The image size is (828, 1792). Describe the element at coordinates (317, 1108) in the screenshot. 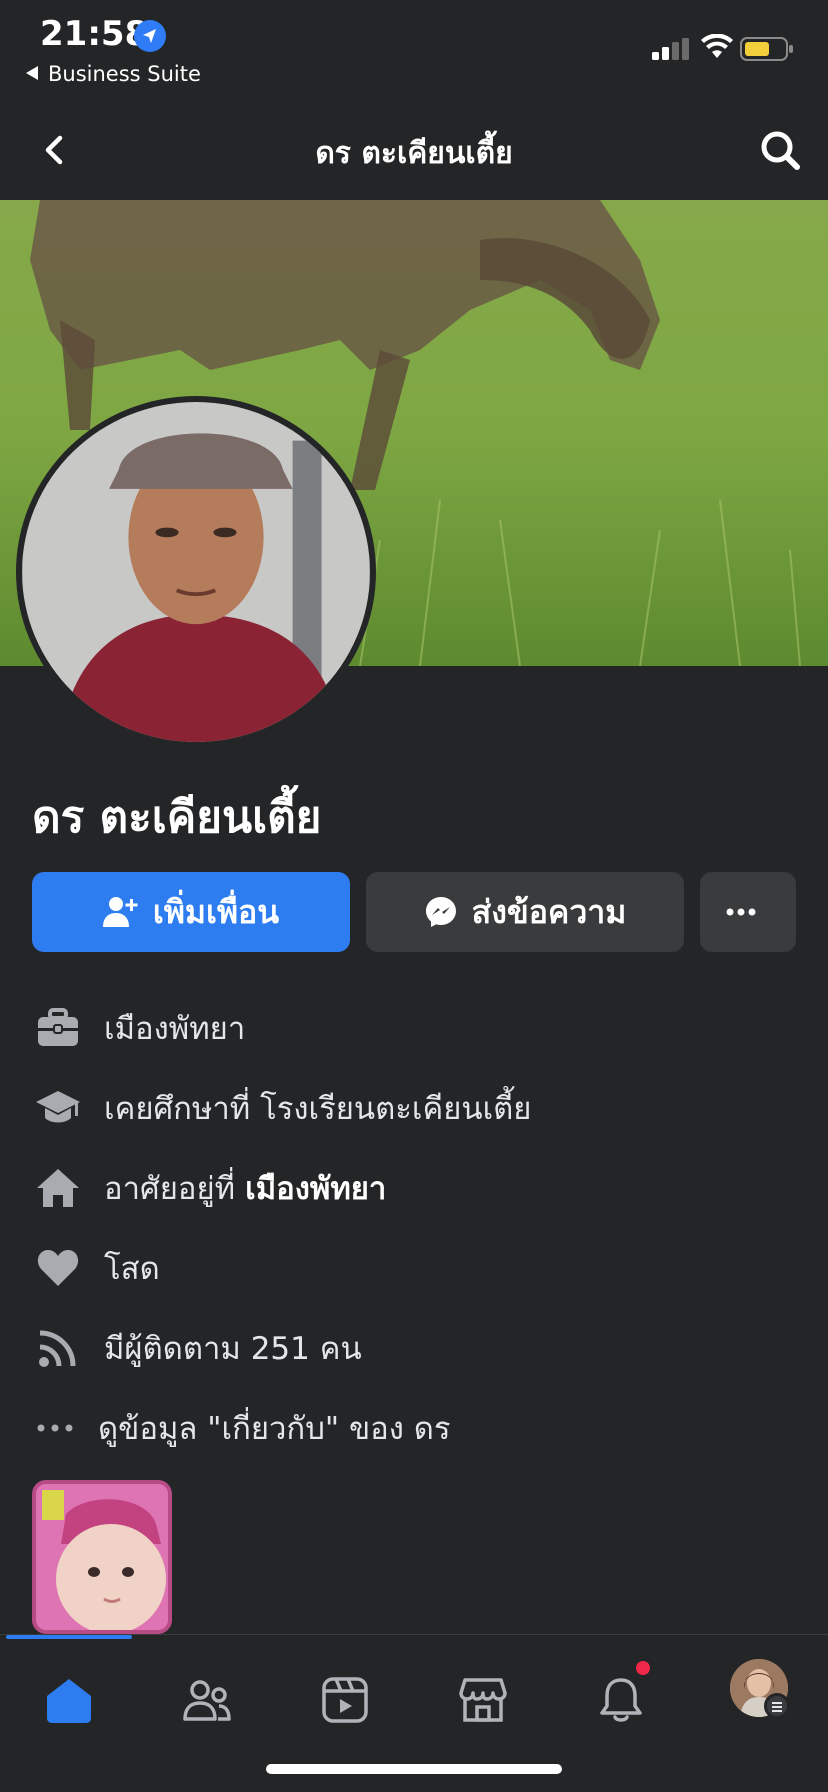

I see `education-text: เคยศึกษาที่ โรงเรียนตะเคียนเตี้ย` at that location.